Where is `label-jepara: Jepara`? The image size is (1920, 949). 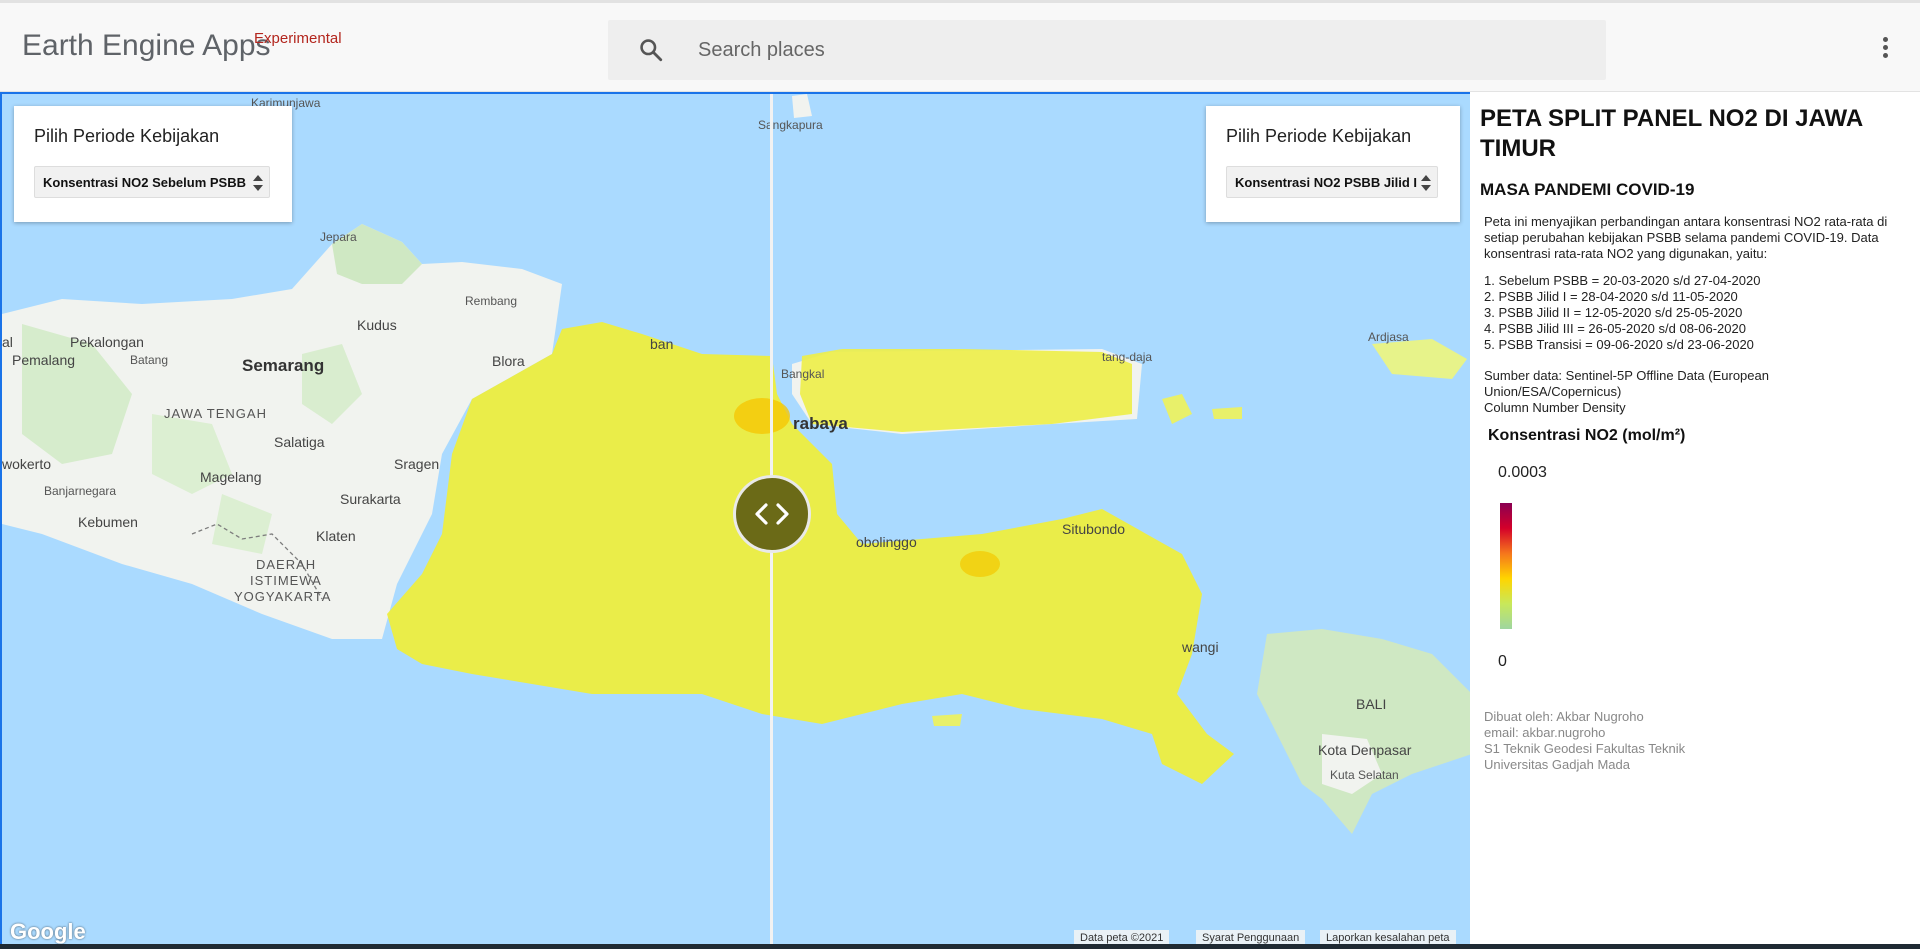
label-jepara: Jepara is located at coordinates (338, 237).